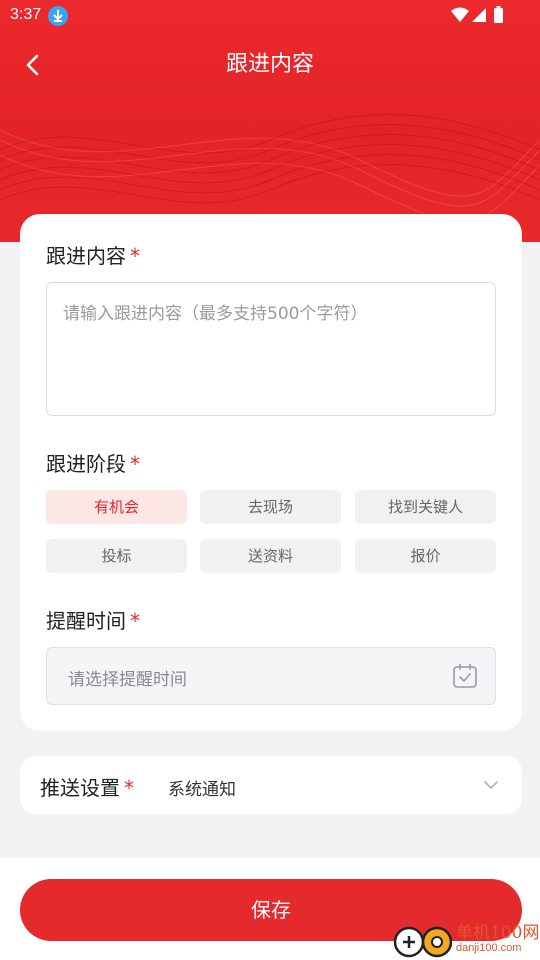 The image size is (540, 960). Describe the element at coordinates (423, 942) in the screenshot. I see `watermark-logo-icon` at that location.